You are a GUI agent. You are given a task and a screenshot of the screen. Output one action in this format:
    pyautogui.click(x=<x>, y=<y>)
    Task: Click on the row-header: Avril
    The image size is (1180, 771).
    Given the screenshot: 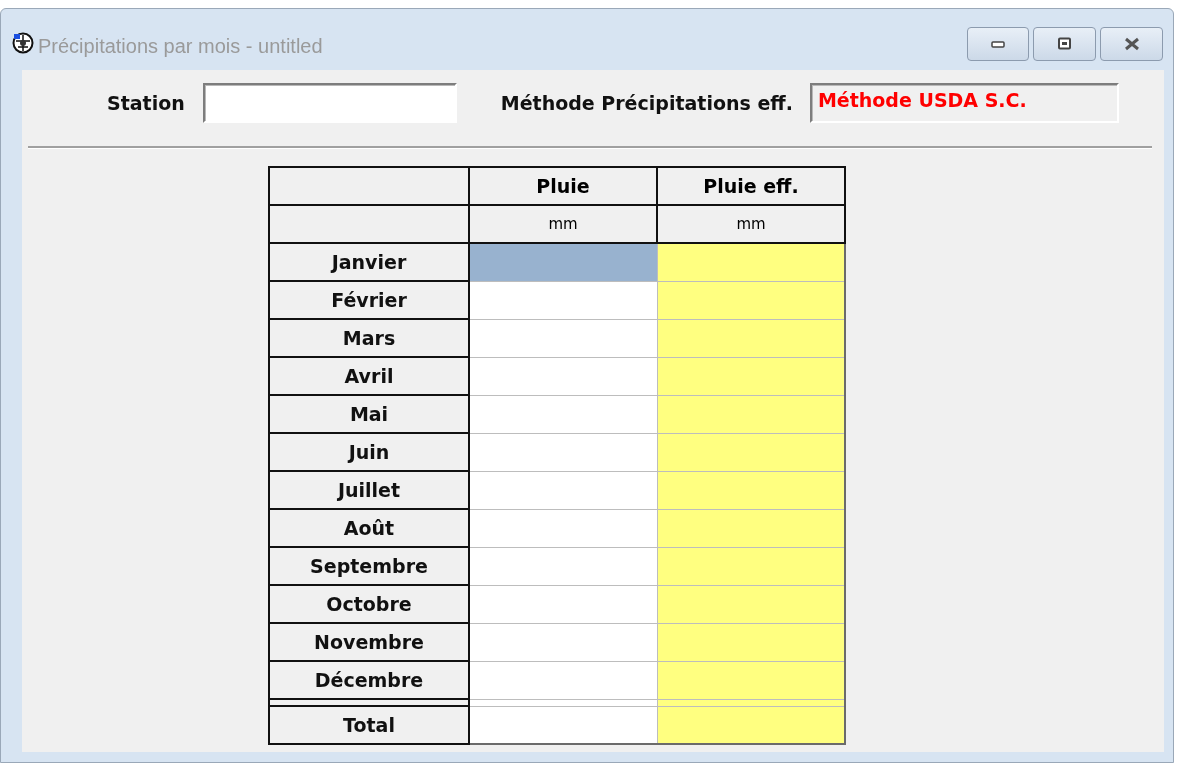 What is the action you would take?
    pyautogui.click(x=369, y=376)
    